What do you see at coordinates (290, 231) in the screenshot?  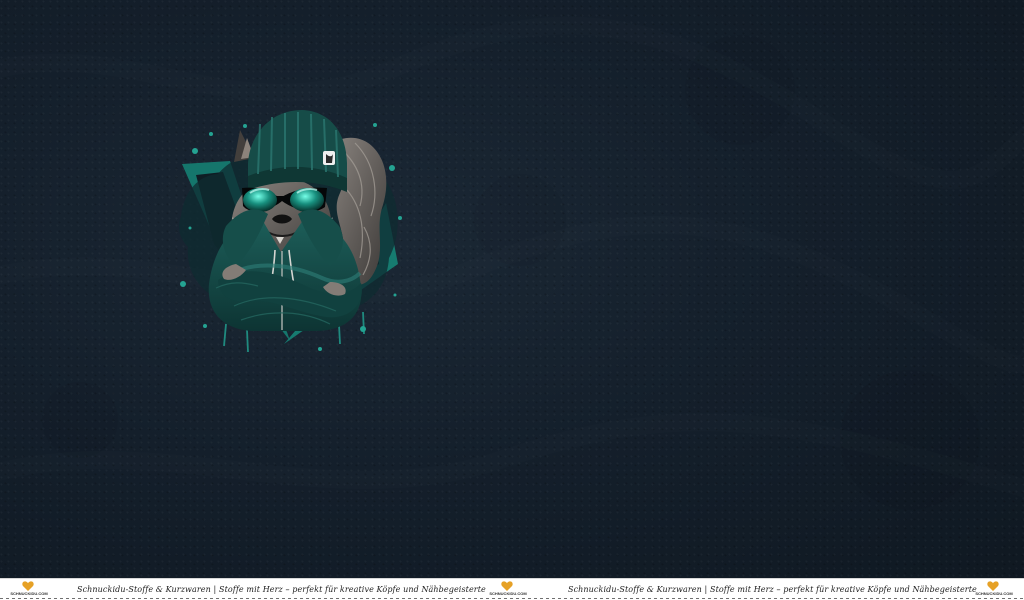 I see `squirrel-artwork` at bounding box center [290, 231].